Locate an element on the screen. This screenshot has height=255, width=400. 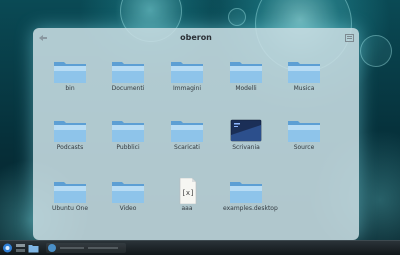
file-item-label: aaa is located at coordinates (187, 208).